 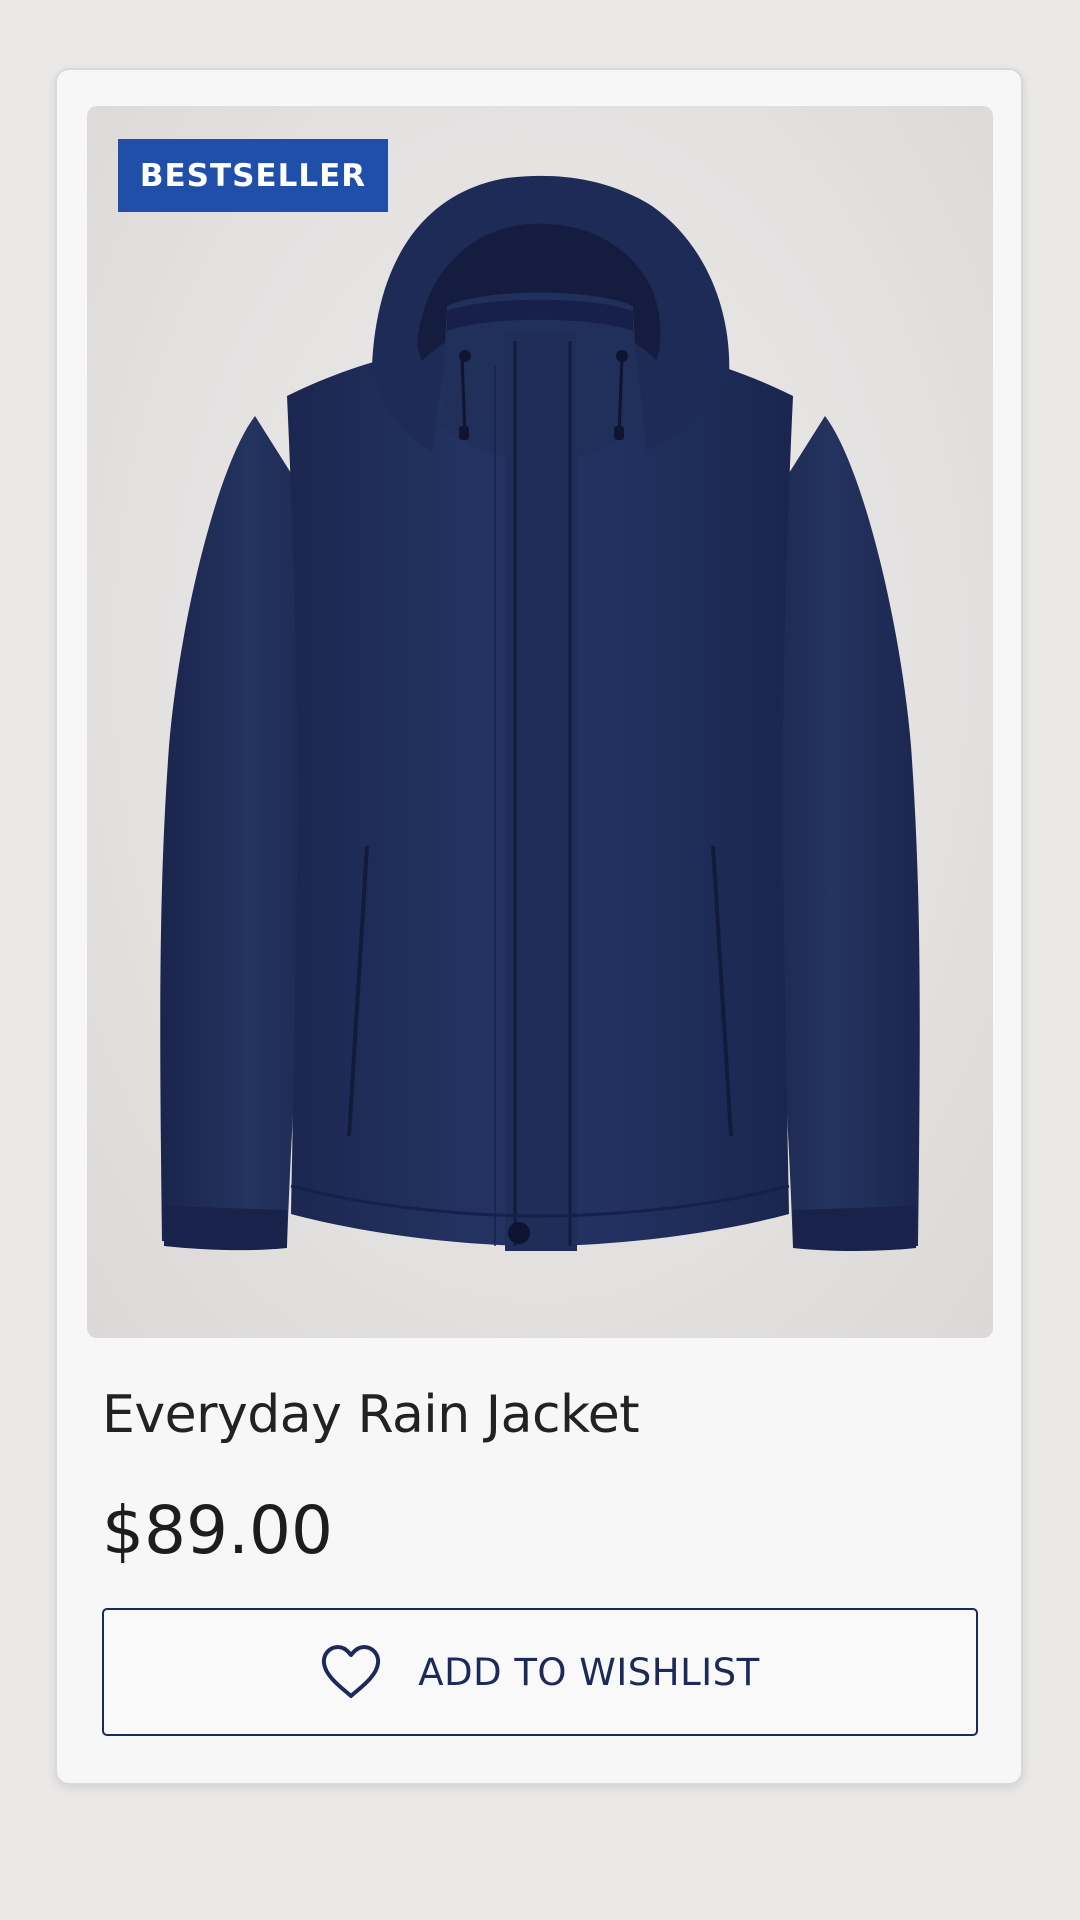 What do you see at coordinates (253, 175) in the screenshot?
I see `bestseller-badge: BESTSELLER` at bounding box center [253, 175].